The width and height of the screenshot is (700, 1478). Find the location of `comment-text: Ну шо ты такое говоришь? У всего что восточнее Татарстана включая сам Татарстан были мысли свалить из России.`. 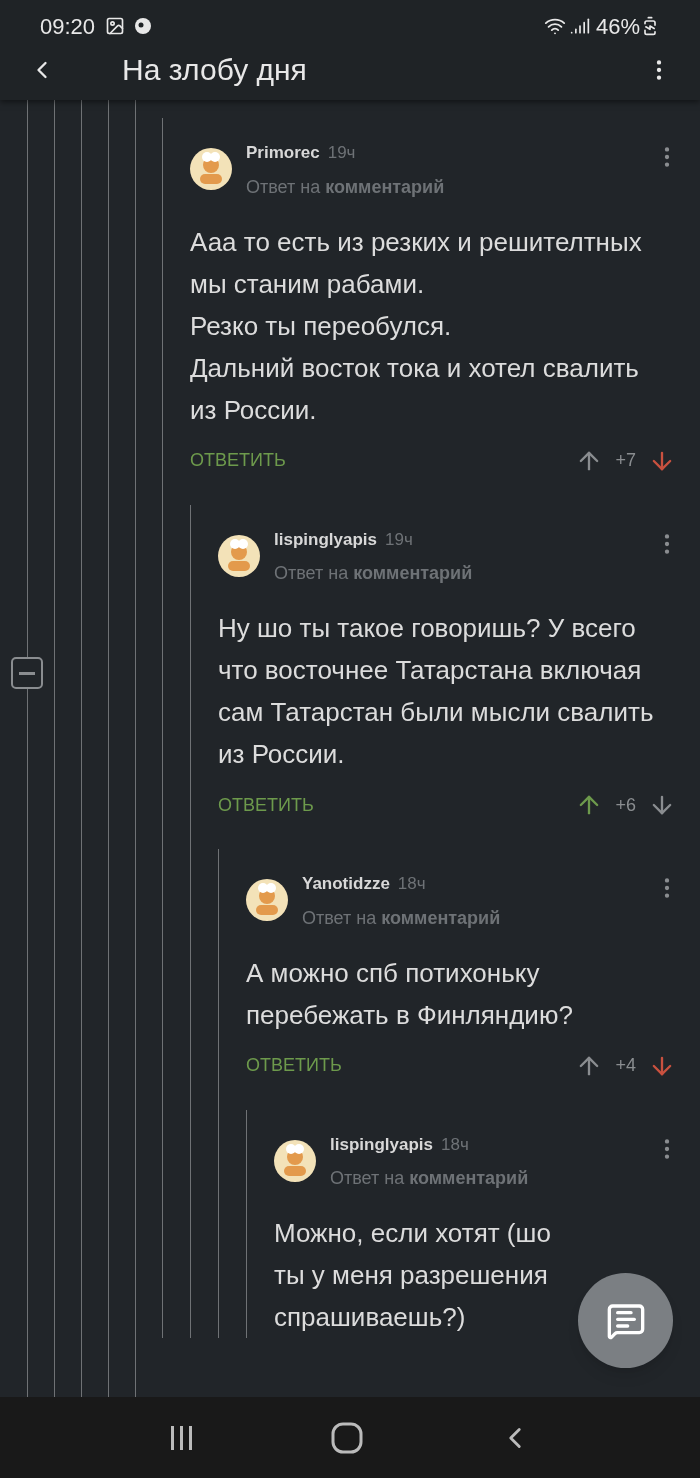

comment-text: Ну шо ты такое говоришь? У всего что восточнее Татарстана включая сам Татарстан были мысли свалить из России. is located at coordinates (436, 691).